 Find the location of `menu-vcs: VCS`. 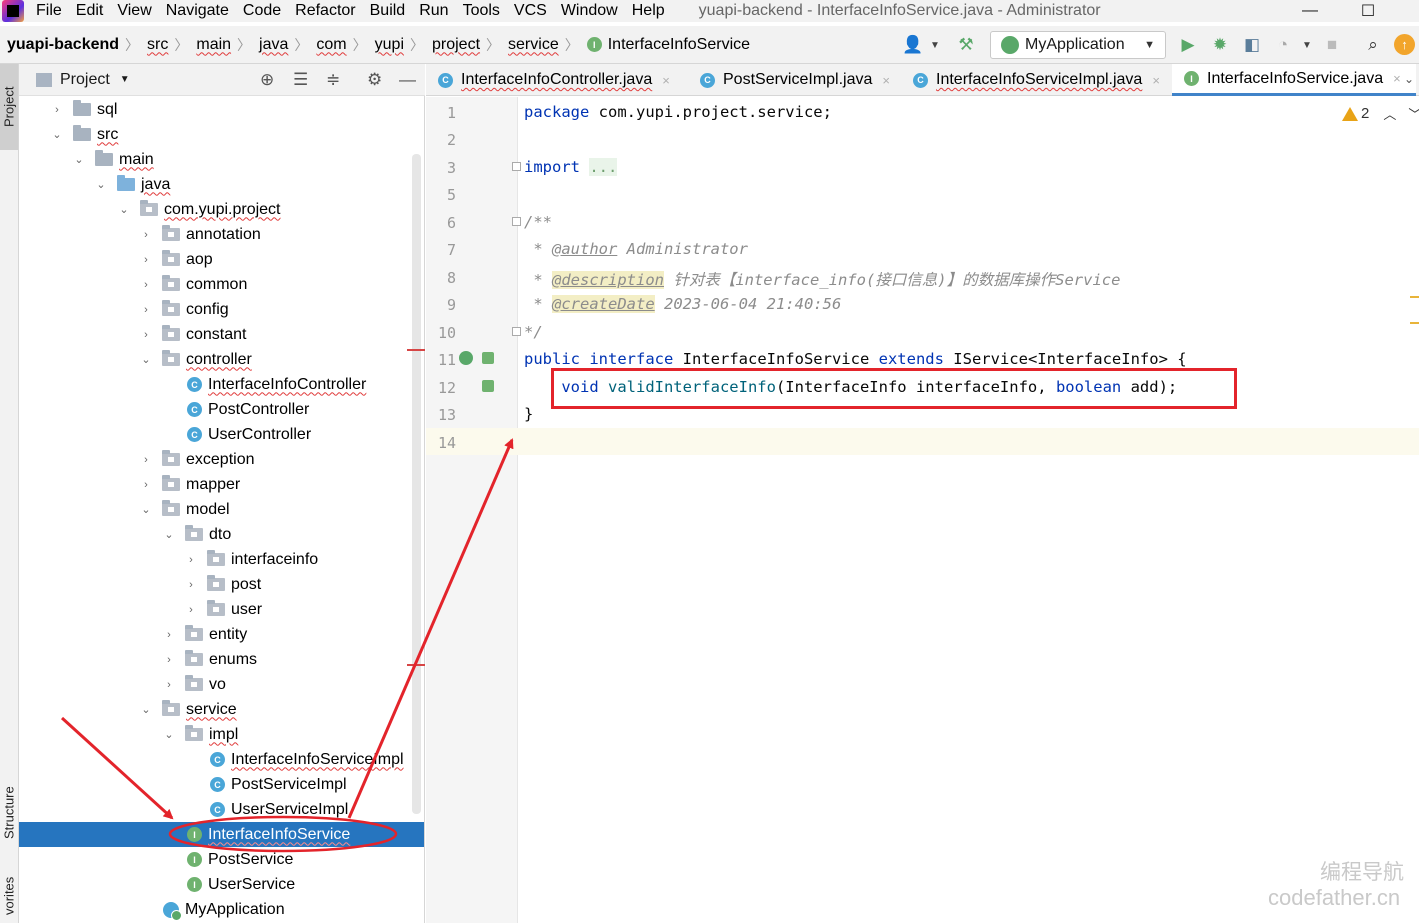

menu-vcs: VCS is located at coordinates (530, 11).